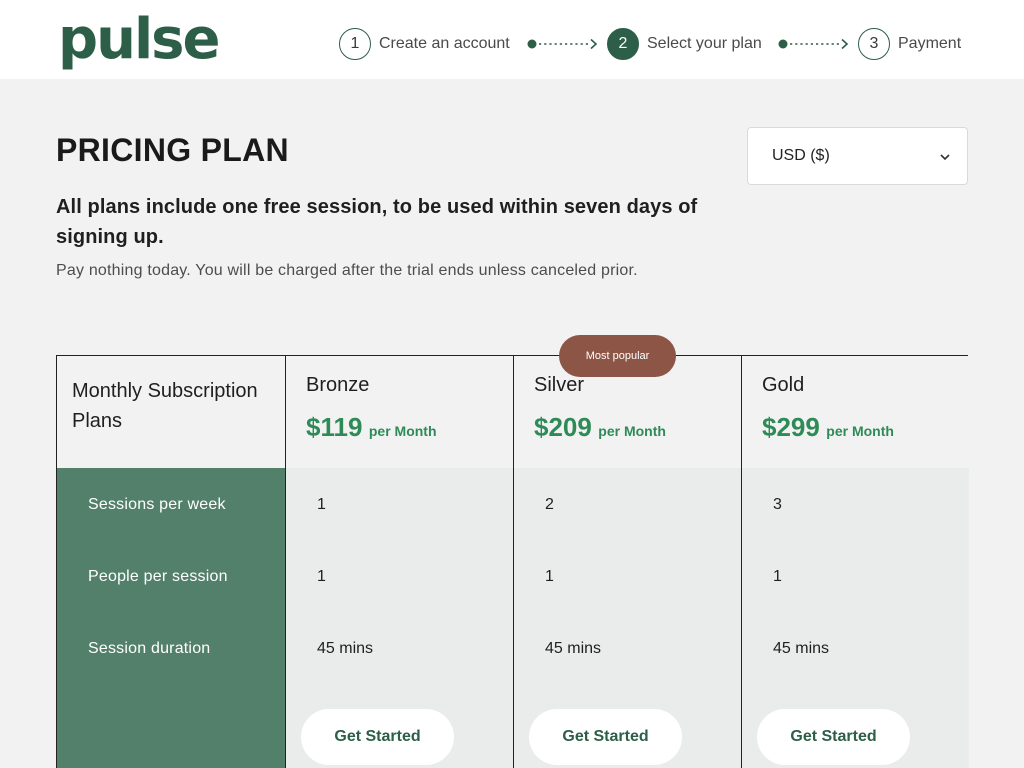 The width and height of the screenshot is (1024, 768). What do you see at coordinates (945, 157) in the screenshot?
I see `chevron-down-icon` at bounding box center [945, 157].